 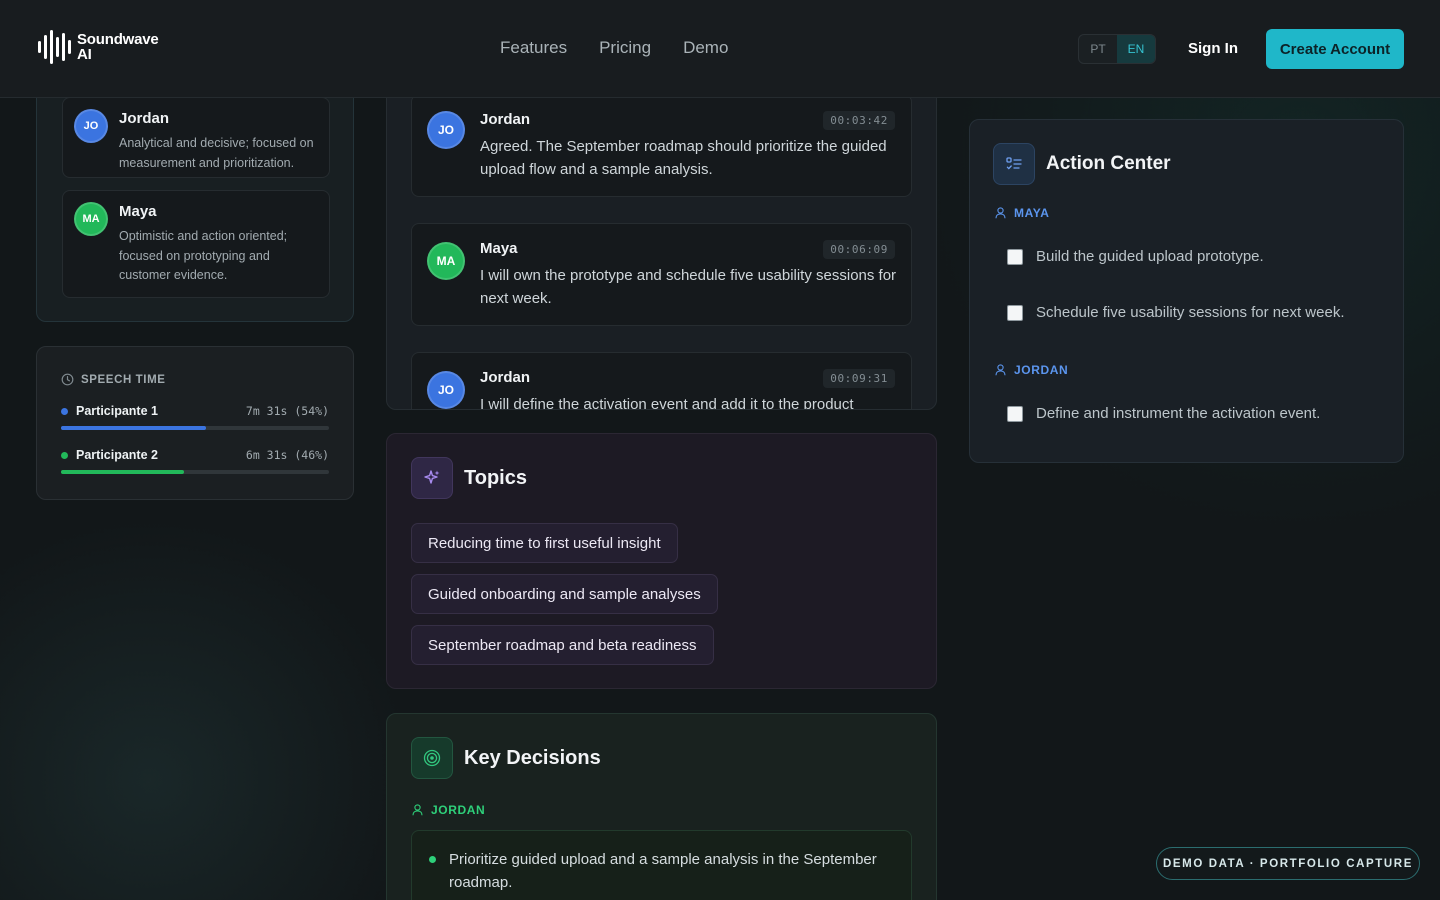 I want to click on speech-value: 7m 31s (54%), so click(x=287, y=411).